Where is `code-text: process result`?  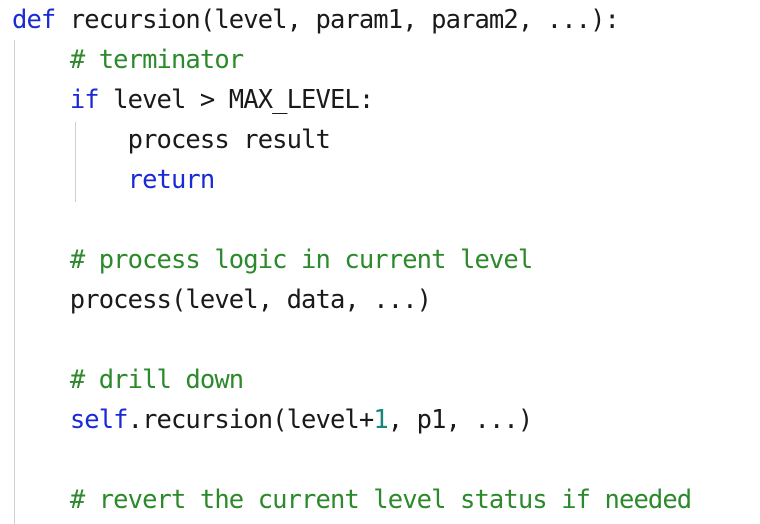 code-text: process result is located at coordinates (171, 140).